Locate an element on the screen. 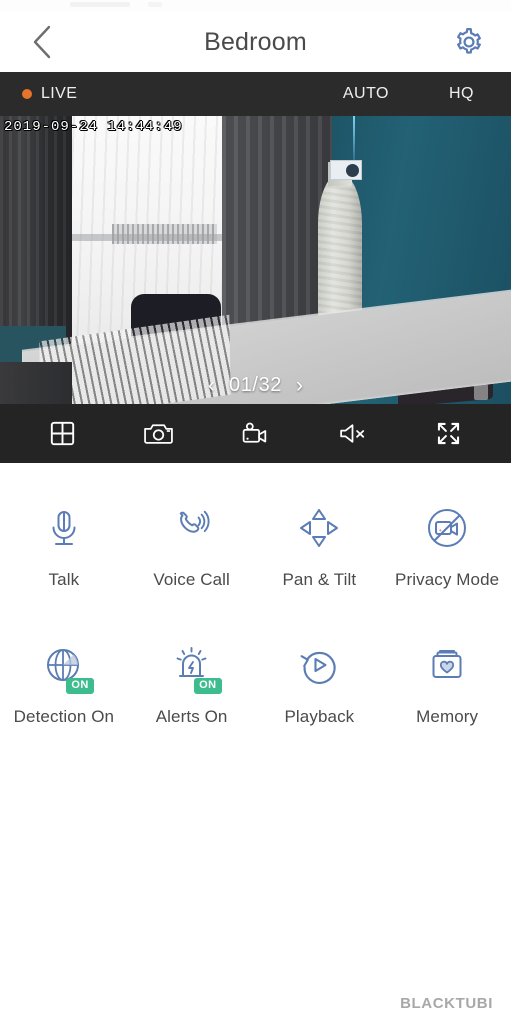  function-label: Detection On is located at coordinates (64, 716).